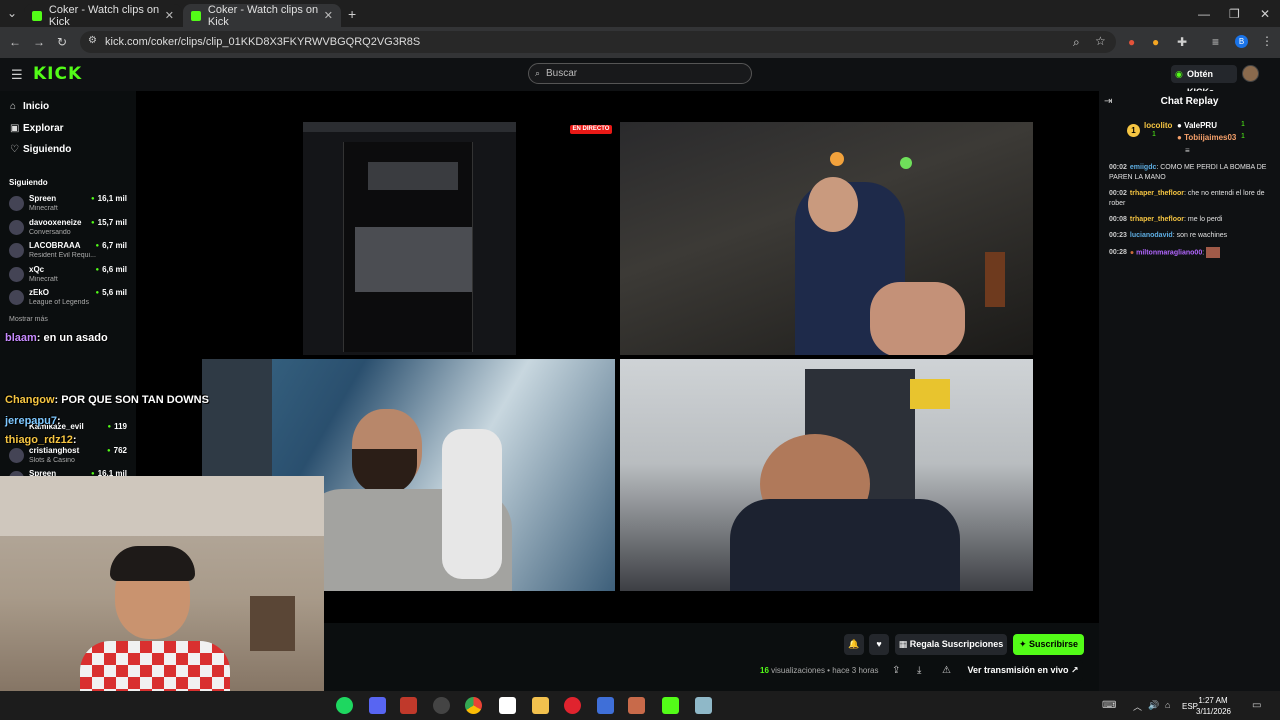 The image size is (1280, 720). I want to click on extensions-puzzle-icon: ✚, so click(1182, 42).